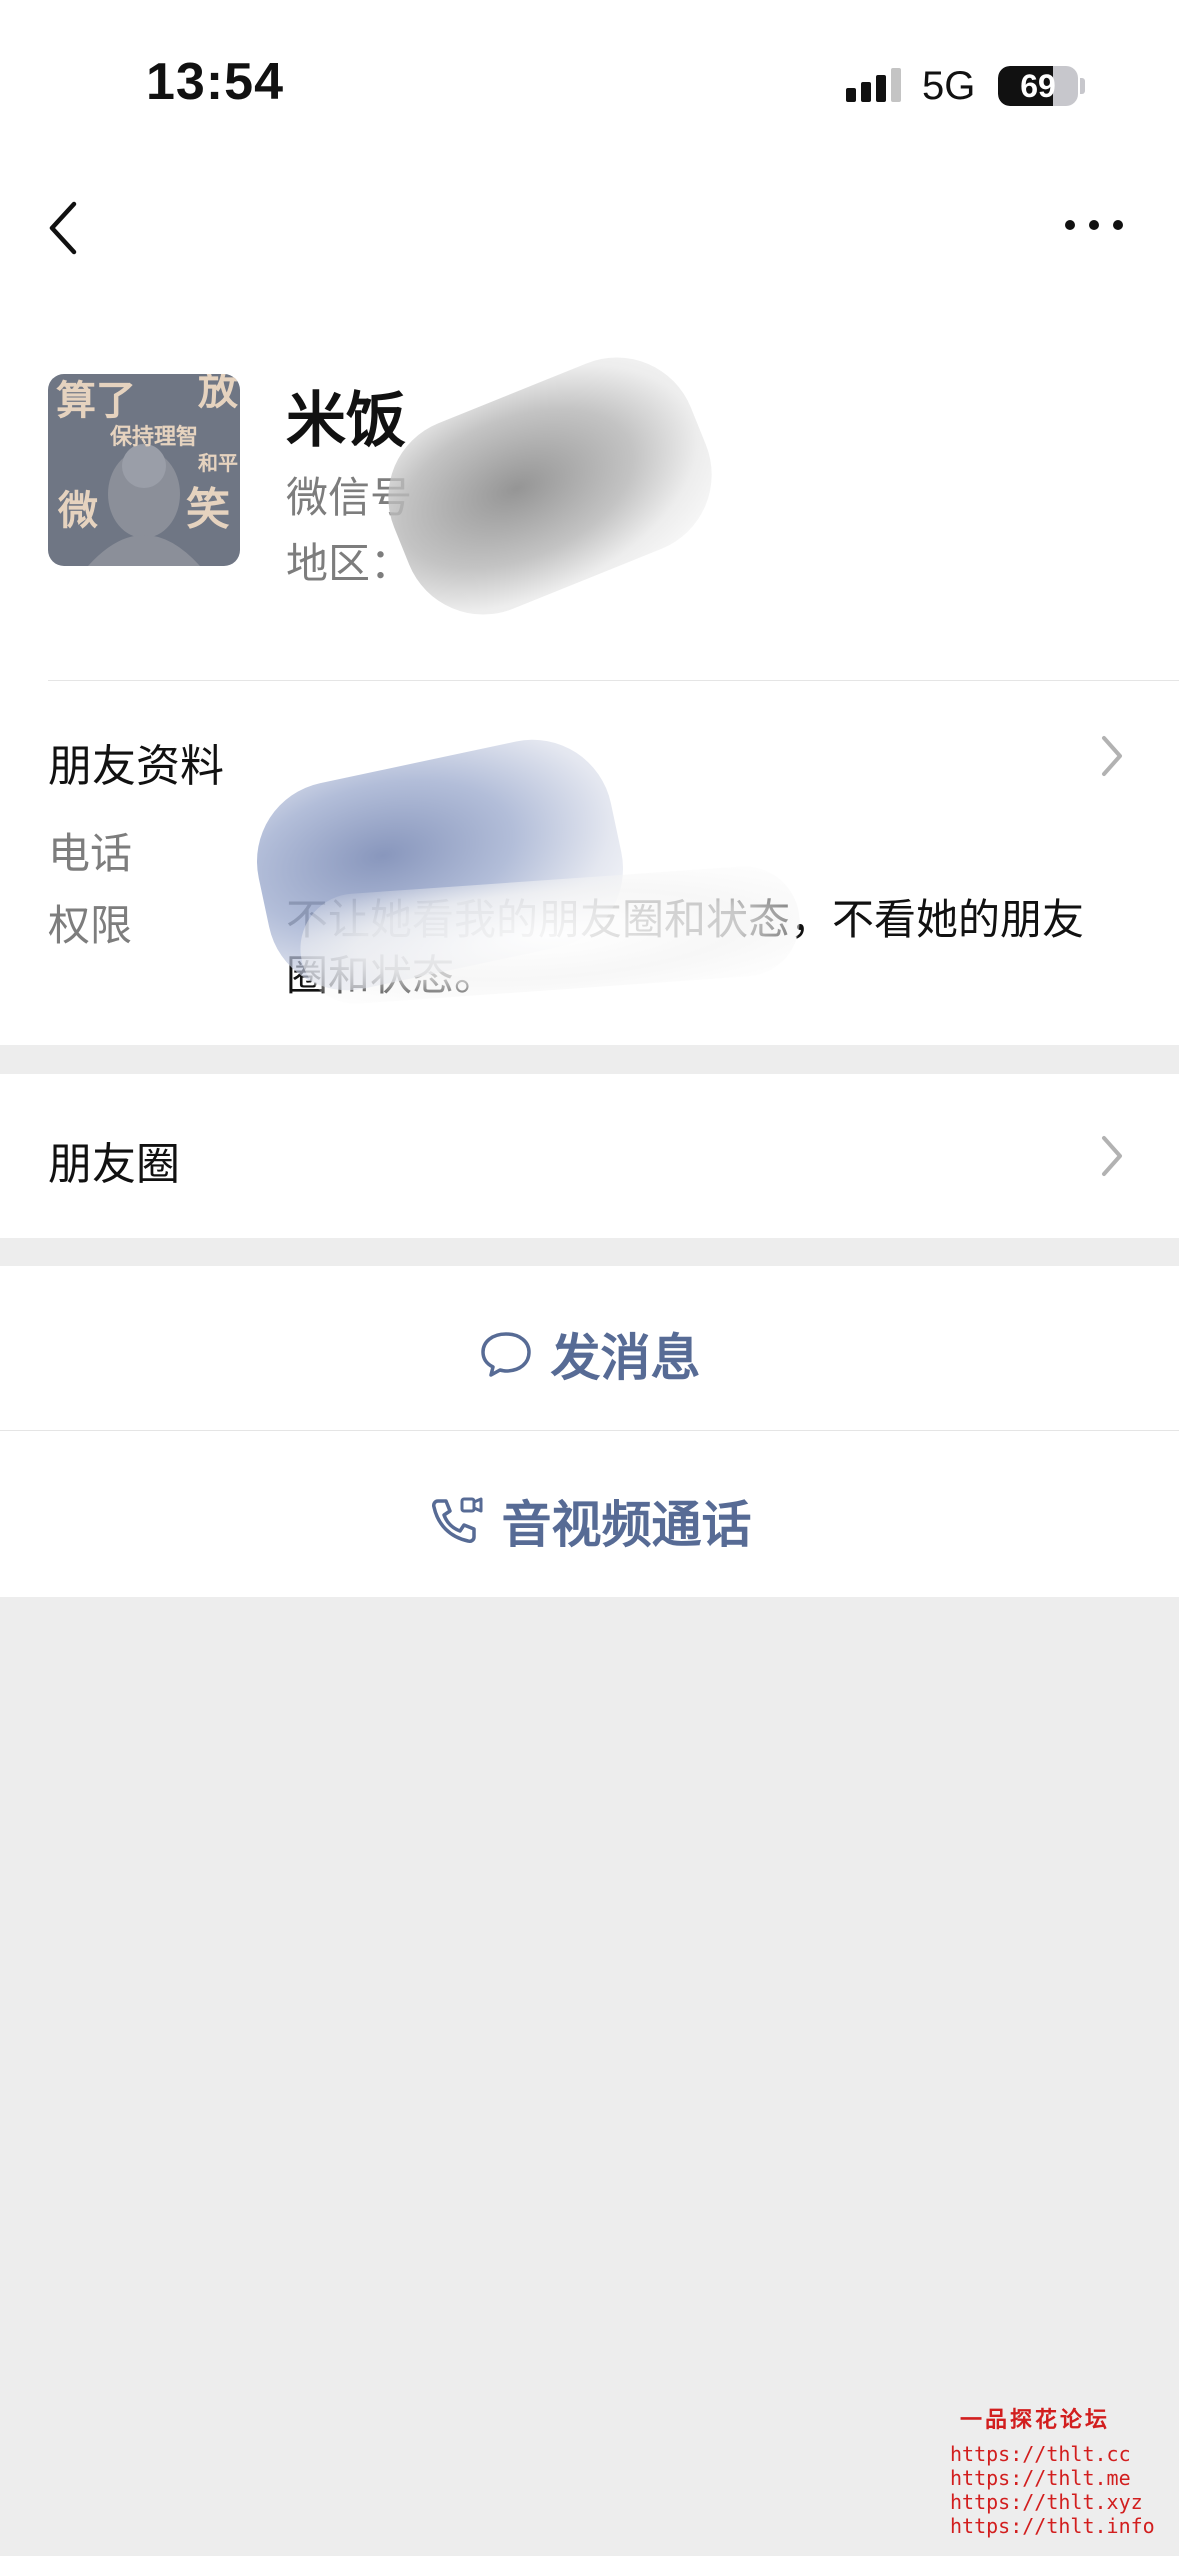 This screenshot has width=1179, height=2556. What do you see at coordinates (613, 680) in the screenshot?
I see `section-divider` at bounding box center [613, 680].